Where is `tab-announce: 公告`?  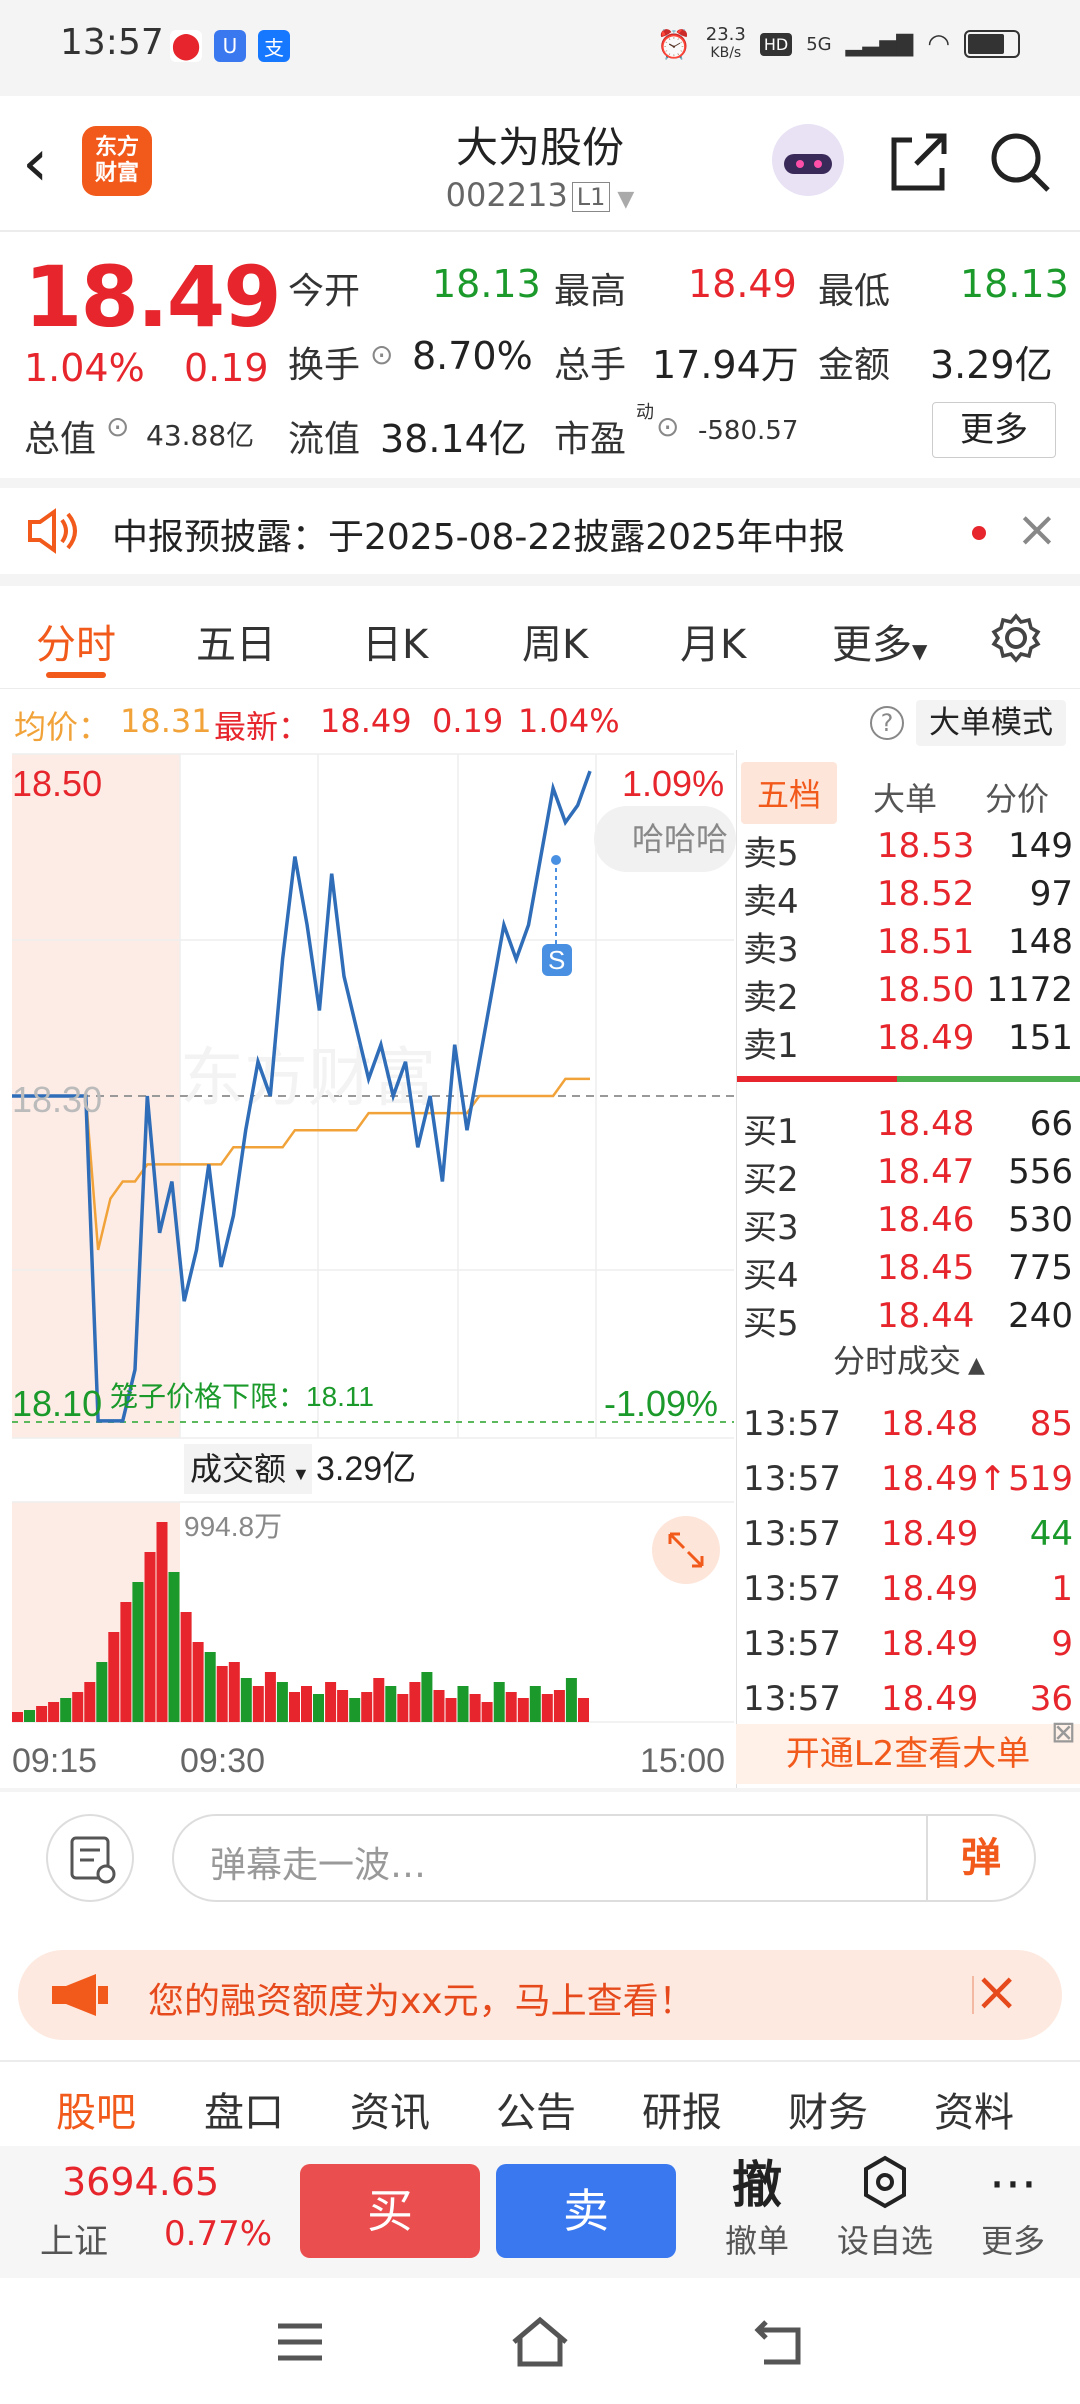 tab-announce: 公告 is located at coordinates (536, 2109).